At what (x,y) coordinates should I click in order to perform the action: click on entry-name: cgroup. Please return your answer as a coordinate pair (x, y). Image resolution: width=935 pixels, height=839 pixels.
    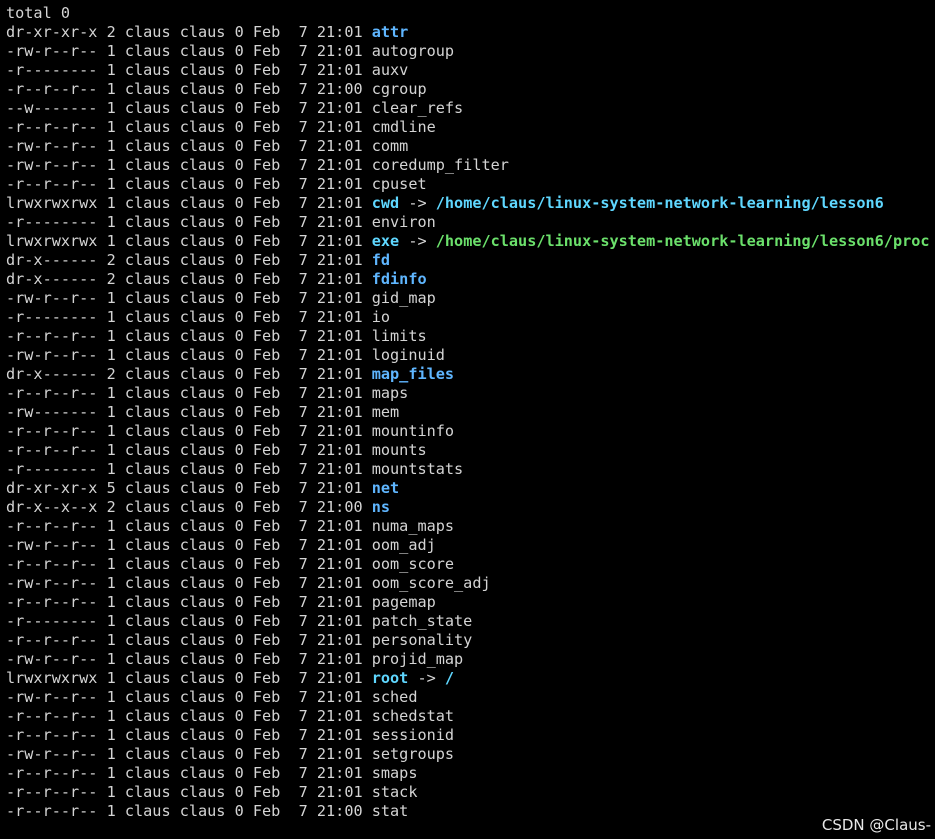
    Looking at the image, I should click on (399, 89).